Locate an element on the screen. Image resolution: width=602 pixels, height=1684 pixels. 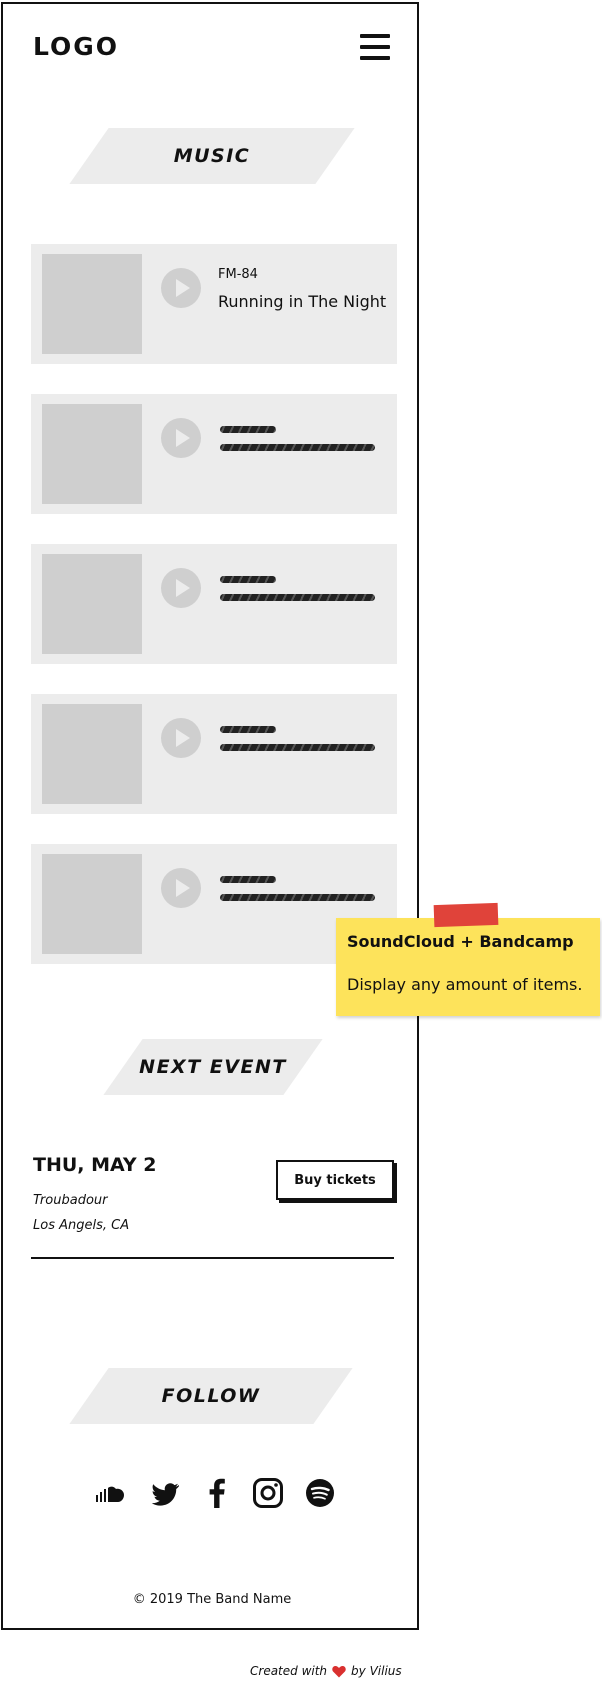
music-section-title: MUSIC is located at coordinates (212, 156).